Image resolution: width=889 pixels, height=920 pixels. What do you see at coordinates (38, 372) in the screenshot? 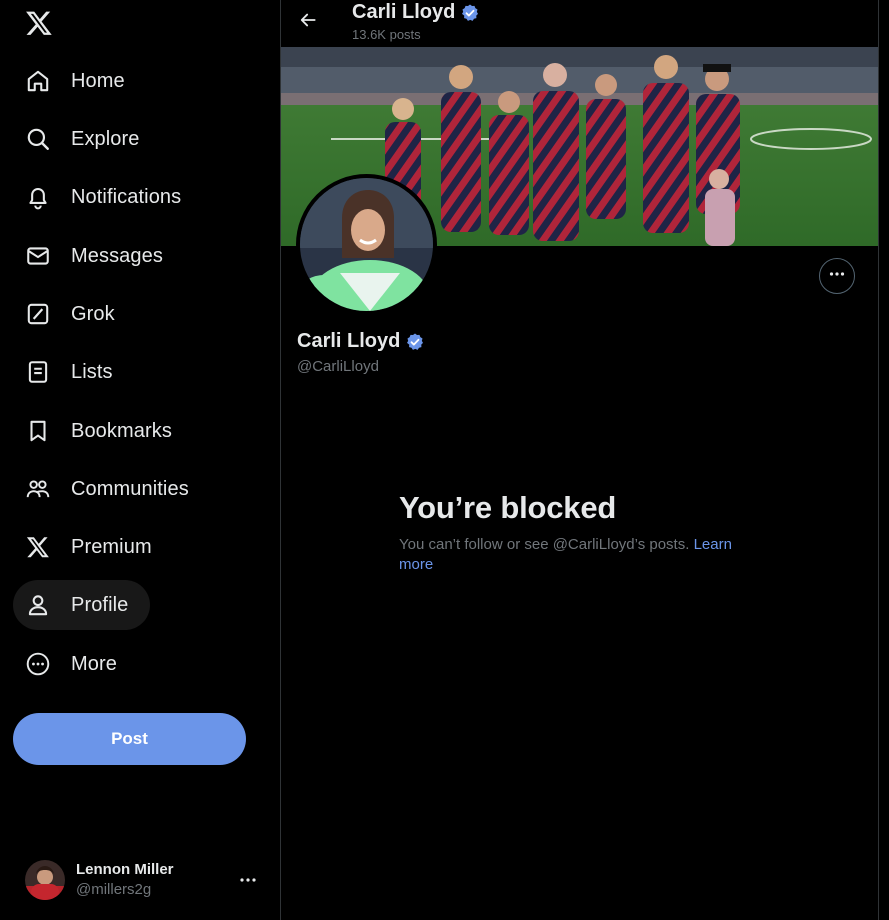
I see `list-icon` at bounding box center [38, 372].